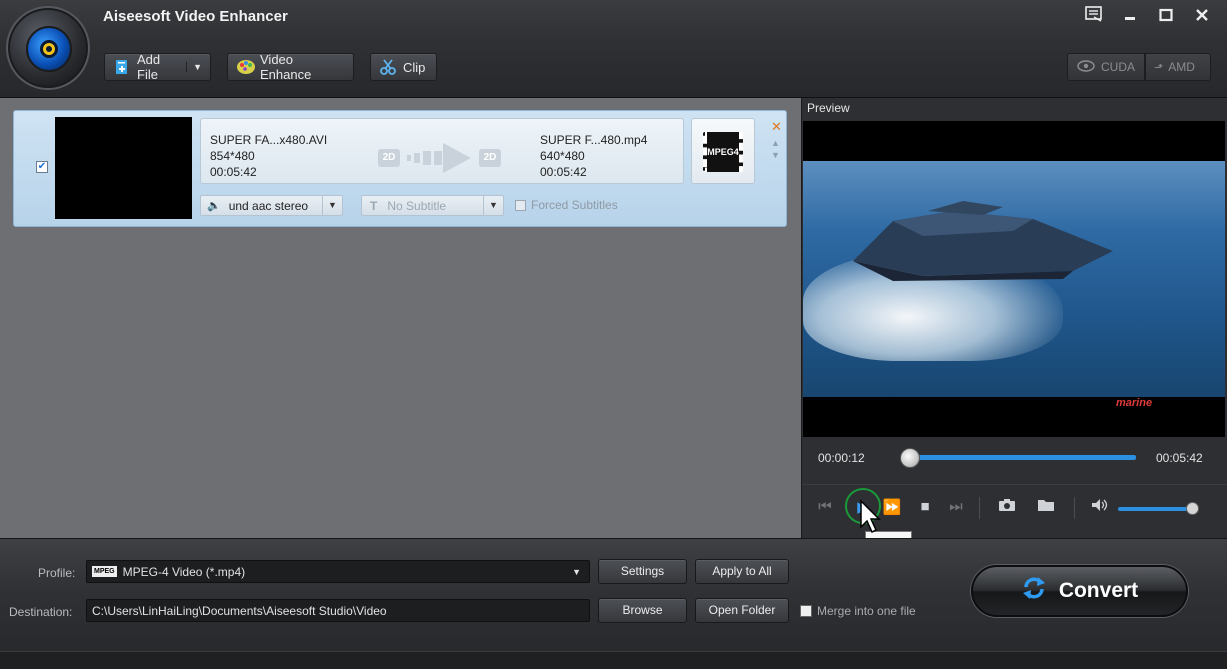  Describe the element at coordinates (1148, 17) in the screenshot. I see `window-controls` at that location.